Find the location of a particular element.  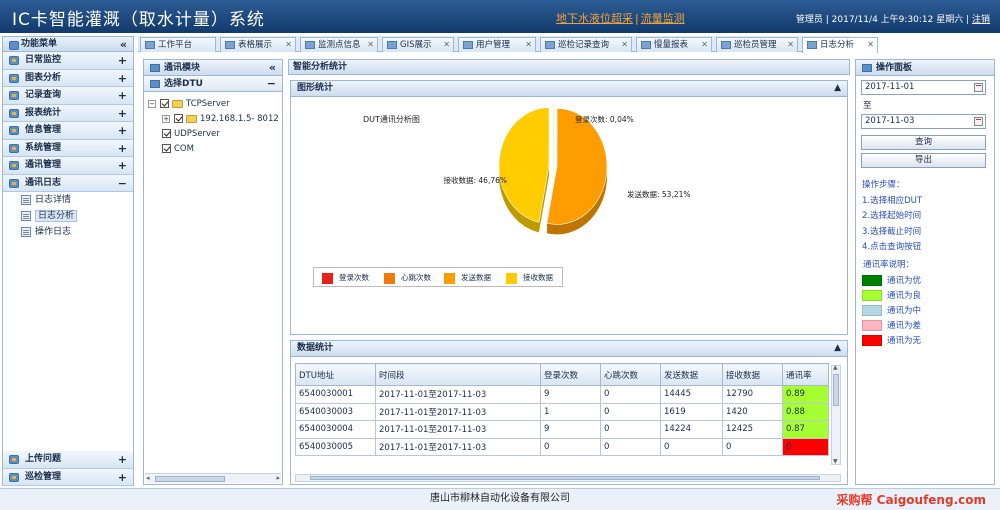

legend-item-heartbeat: 心跳次数 is located at coordinates (407, 278).